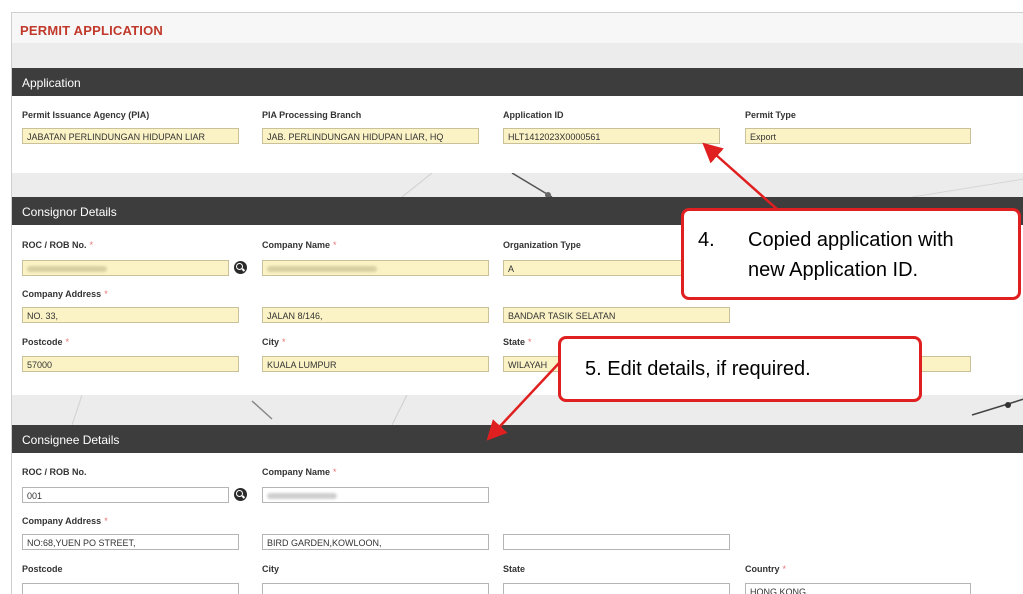  What do you see at coordinates (766, 569) in the screenshot?
I see `consignee-country-label: Country *` at bounding box center [766, 569].